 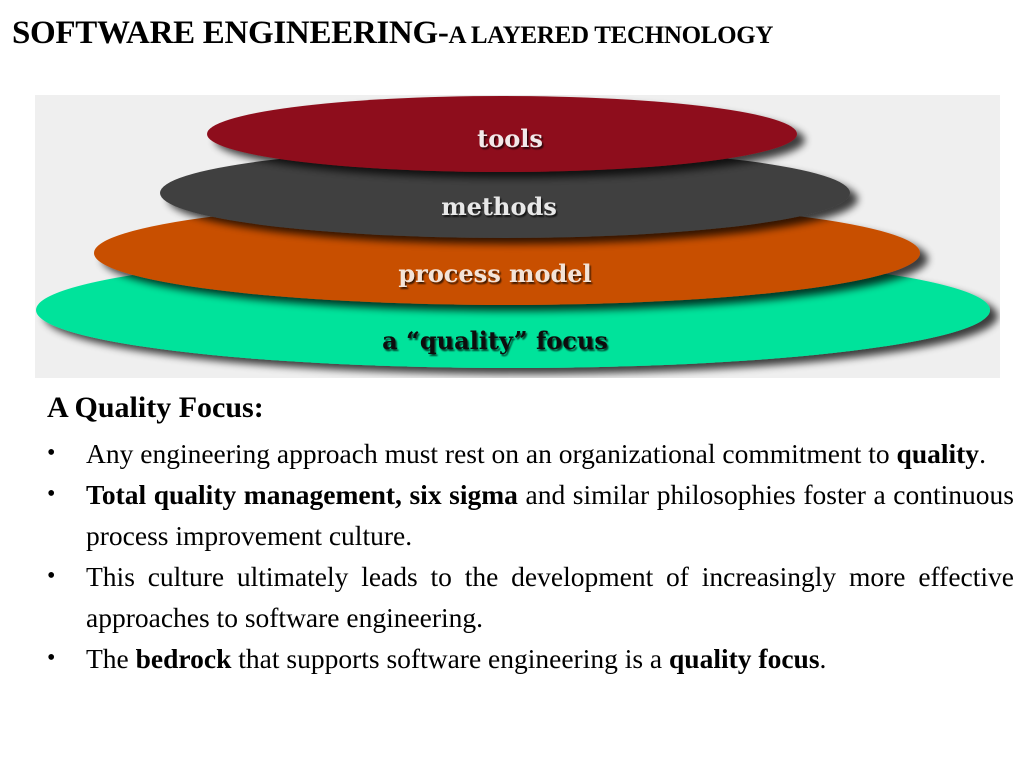 What do you see at coordinates (230, 33) in the screenshot?
I see `slide-title-main: SOFTWARE ENGINEERING-` at bounding box center [230, 33].